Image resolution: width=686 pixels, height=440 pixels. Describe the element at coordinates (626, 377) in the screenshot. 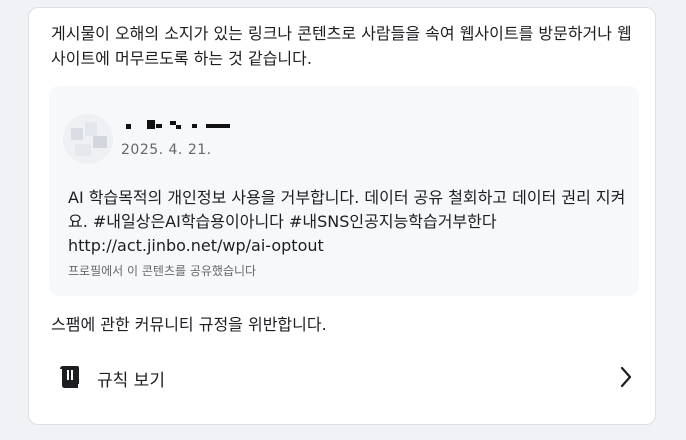

I see `chevron-right-icon` at that location.